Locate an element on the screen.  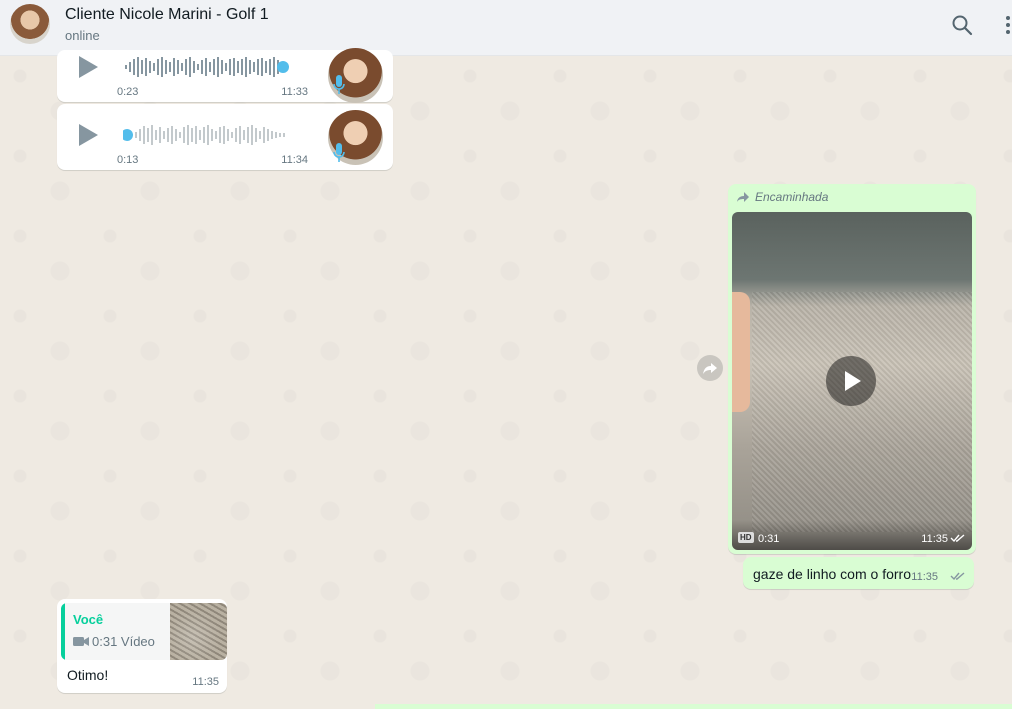
quoted-author: Você is located at coordinates (88, 619).